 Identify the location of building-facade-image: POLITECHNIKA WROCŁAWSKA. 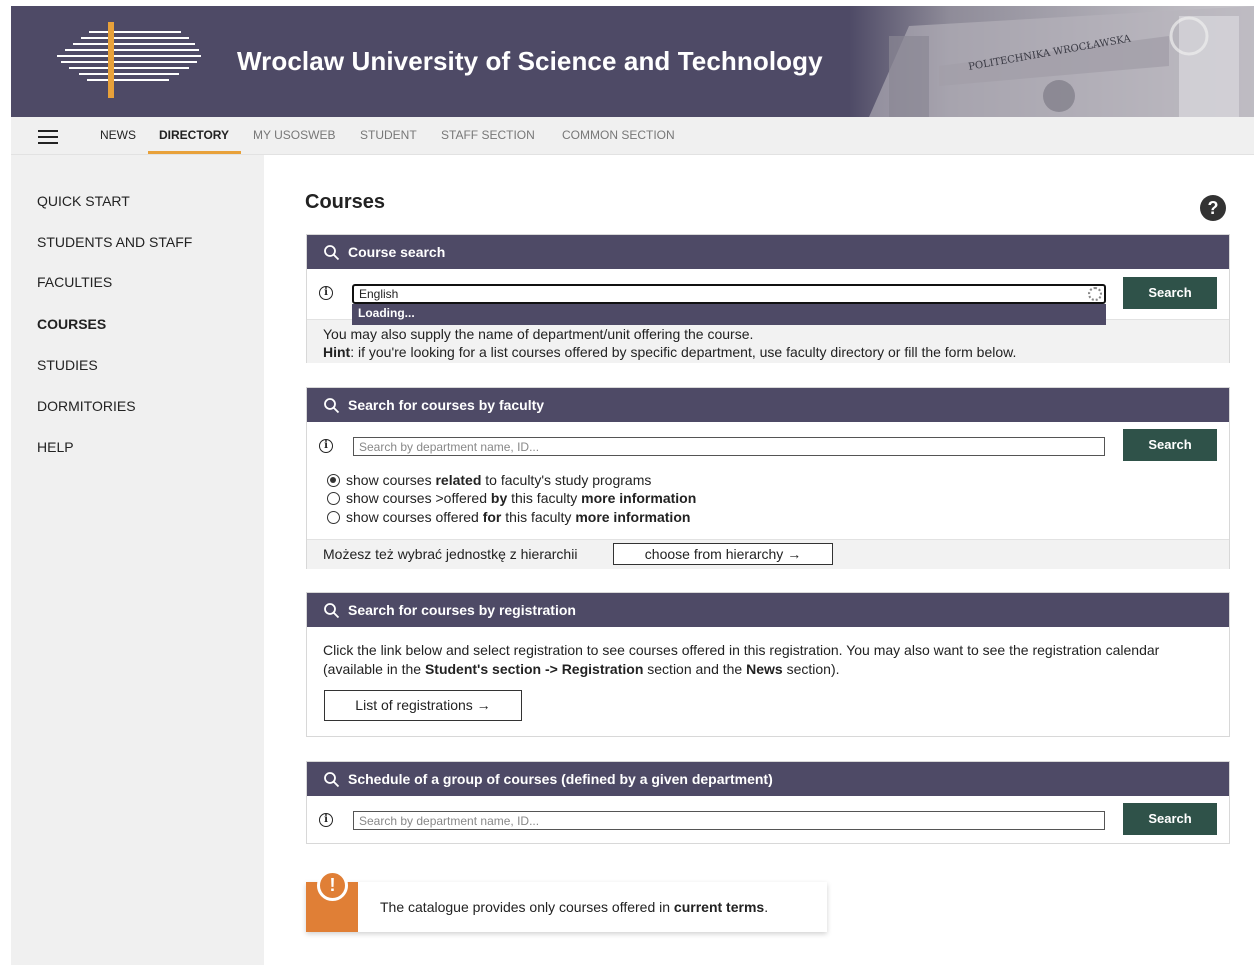
(1051, 61).